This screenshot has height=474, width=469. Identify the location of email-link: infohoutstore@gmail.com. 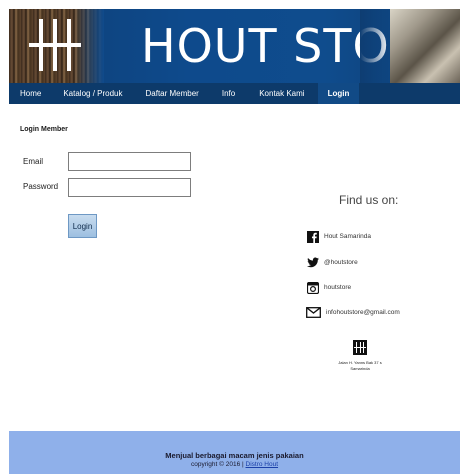
(353, 312).